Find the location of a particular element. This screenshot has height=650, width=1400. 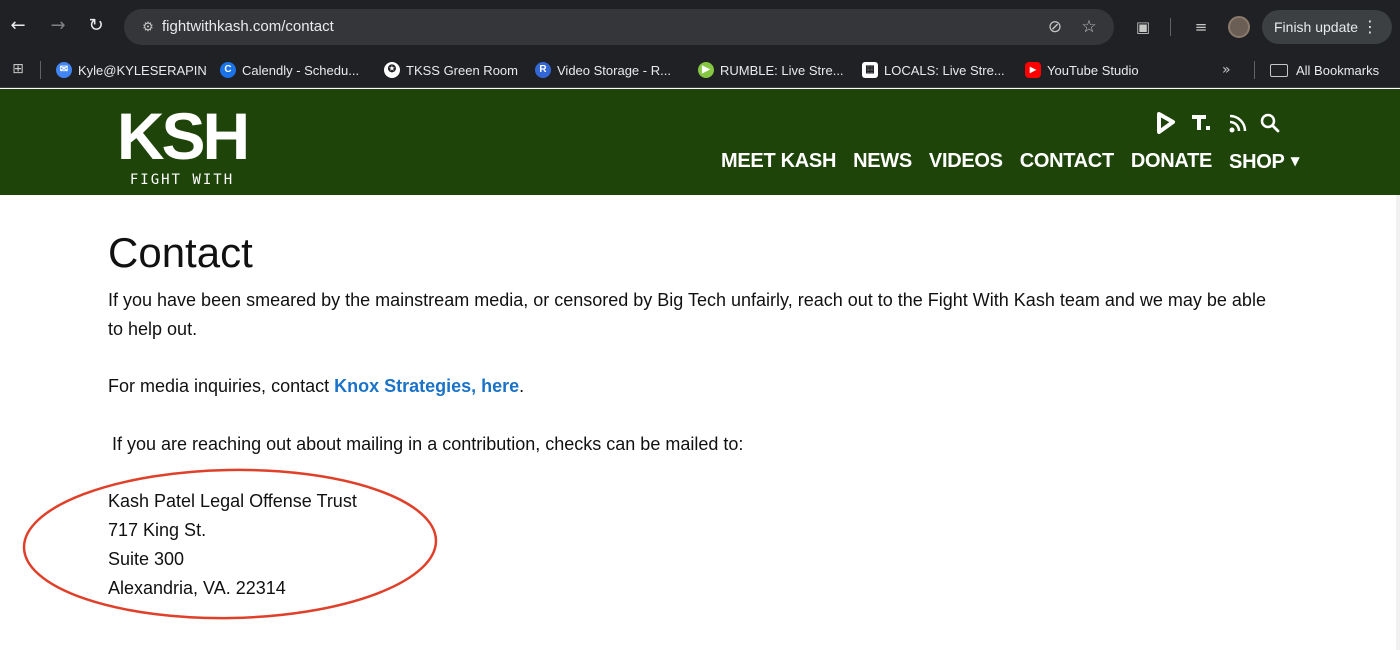

tune-icon: ⚙ is located at coordinates (148, 27).